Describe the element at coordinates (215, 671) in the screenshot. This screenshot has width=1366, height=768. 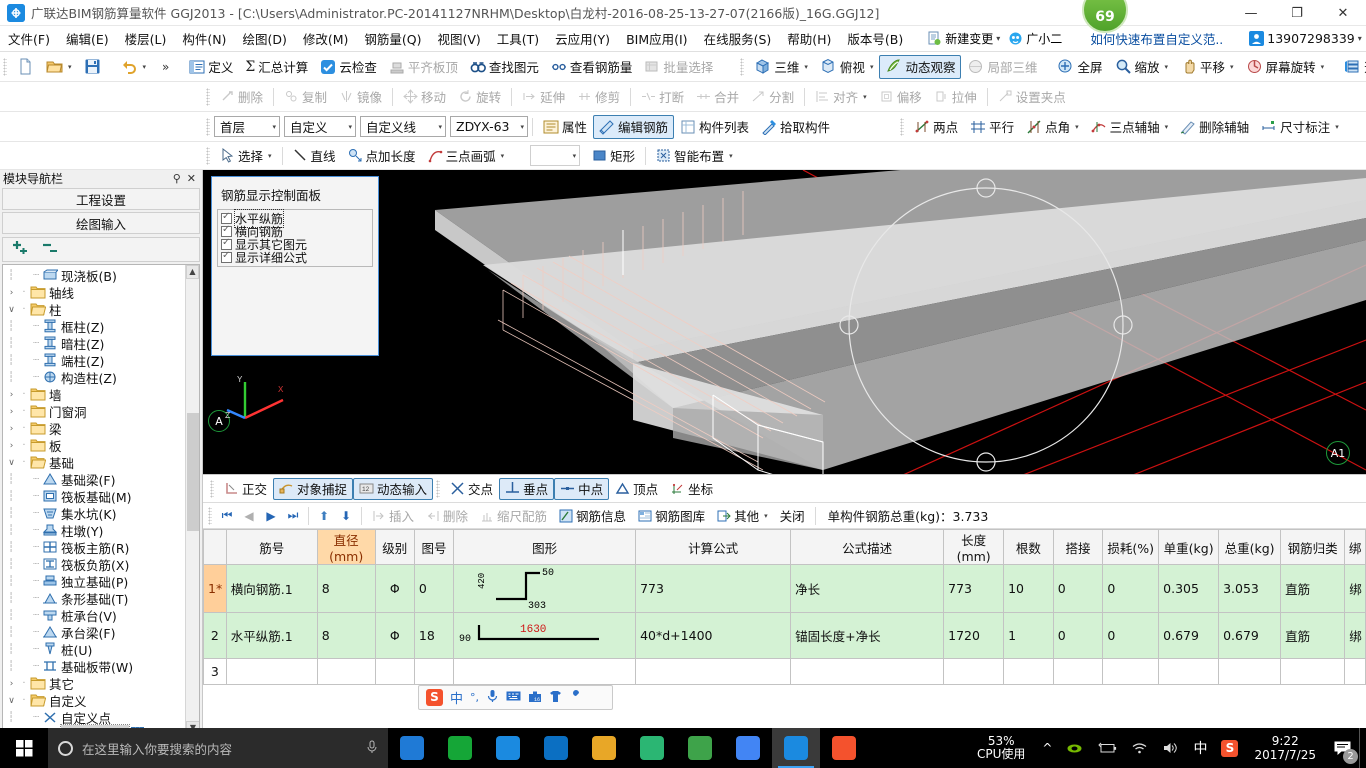
I see `cell-row-index: 3` at that location.